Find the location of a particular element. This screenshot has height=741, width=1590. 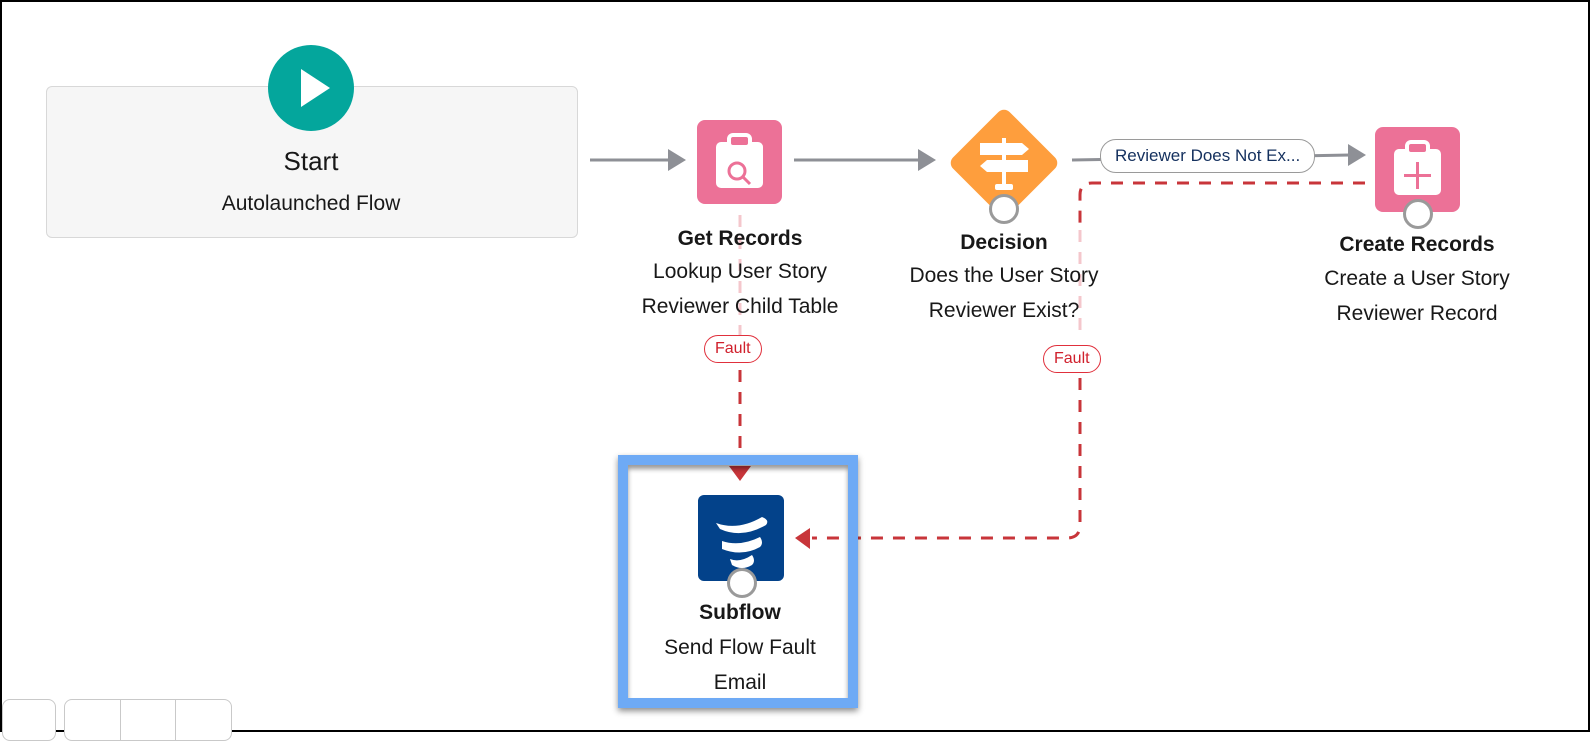

create-records-type: Create Records is located at coordinates (1417, 244).